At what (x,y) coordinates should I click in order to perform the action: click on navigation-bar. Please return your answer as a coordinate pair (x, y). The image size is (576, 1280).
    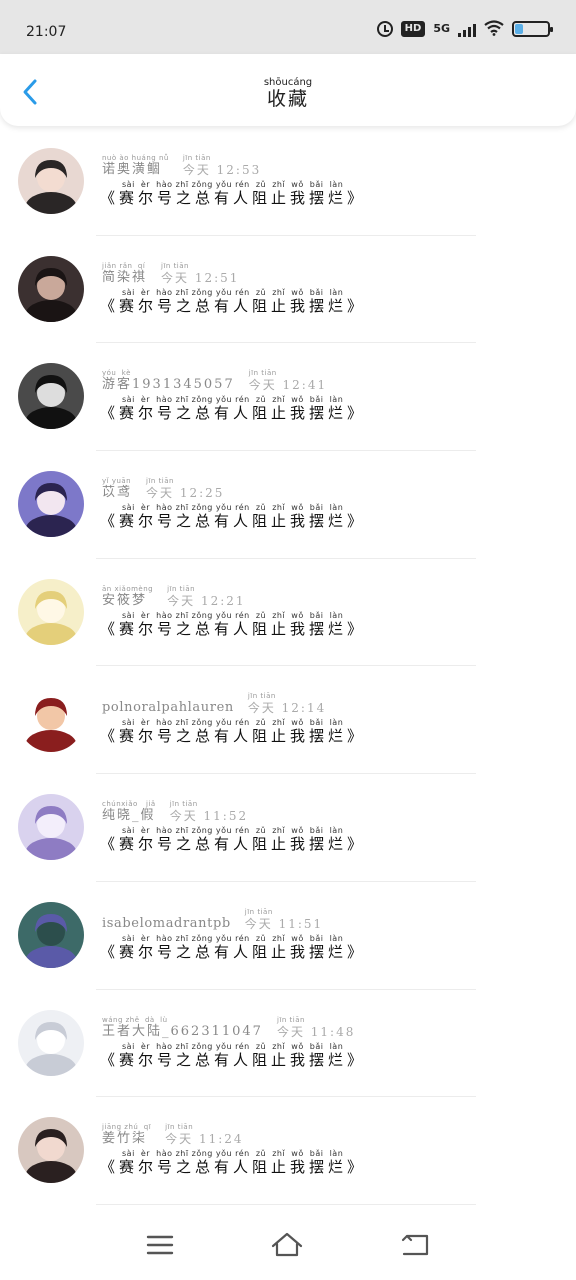
    Looking at the image, I should click on (288, 1246).